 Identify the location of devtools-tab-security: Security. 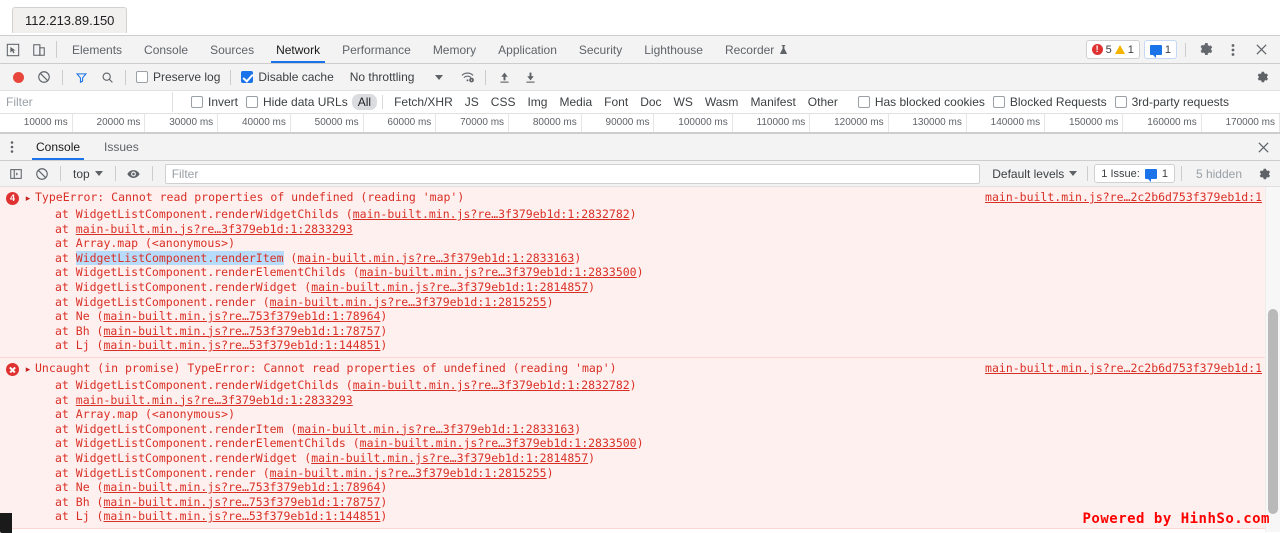
(600, 49).